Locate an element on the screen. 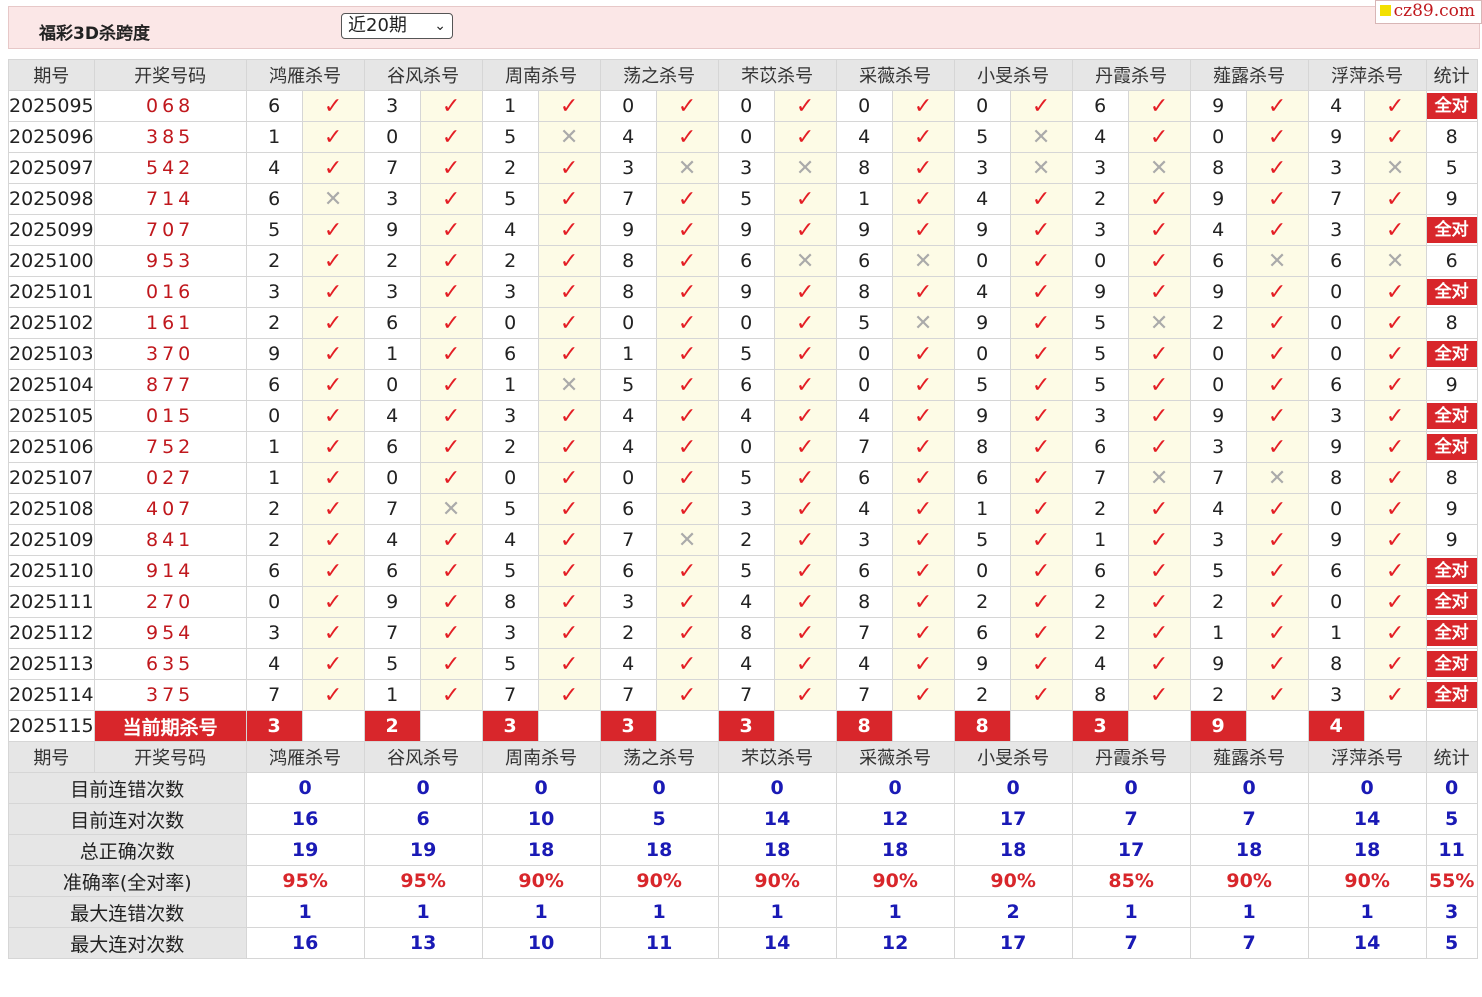 This screenshot has width=1482, height=997. issue-cell: 2025109 is located at coordinates (51, 540).